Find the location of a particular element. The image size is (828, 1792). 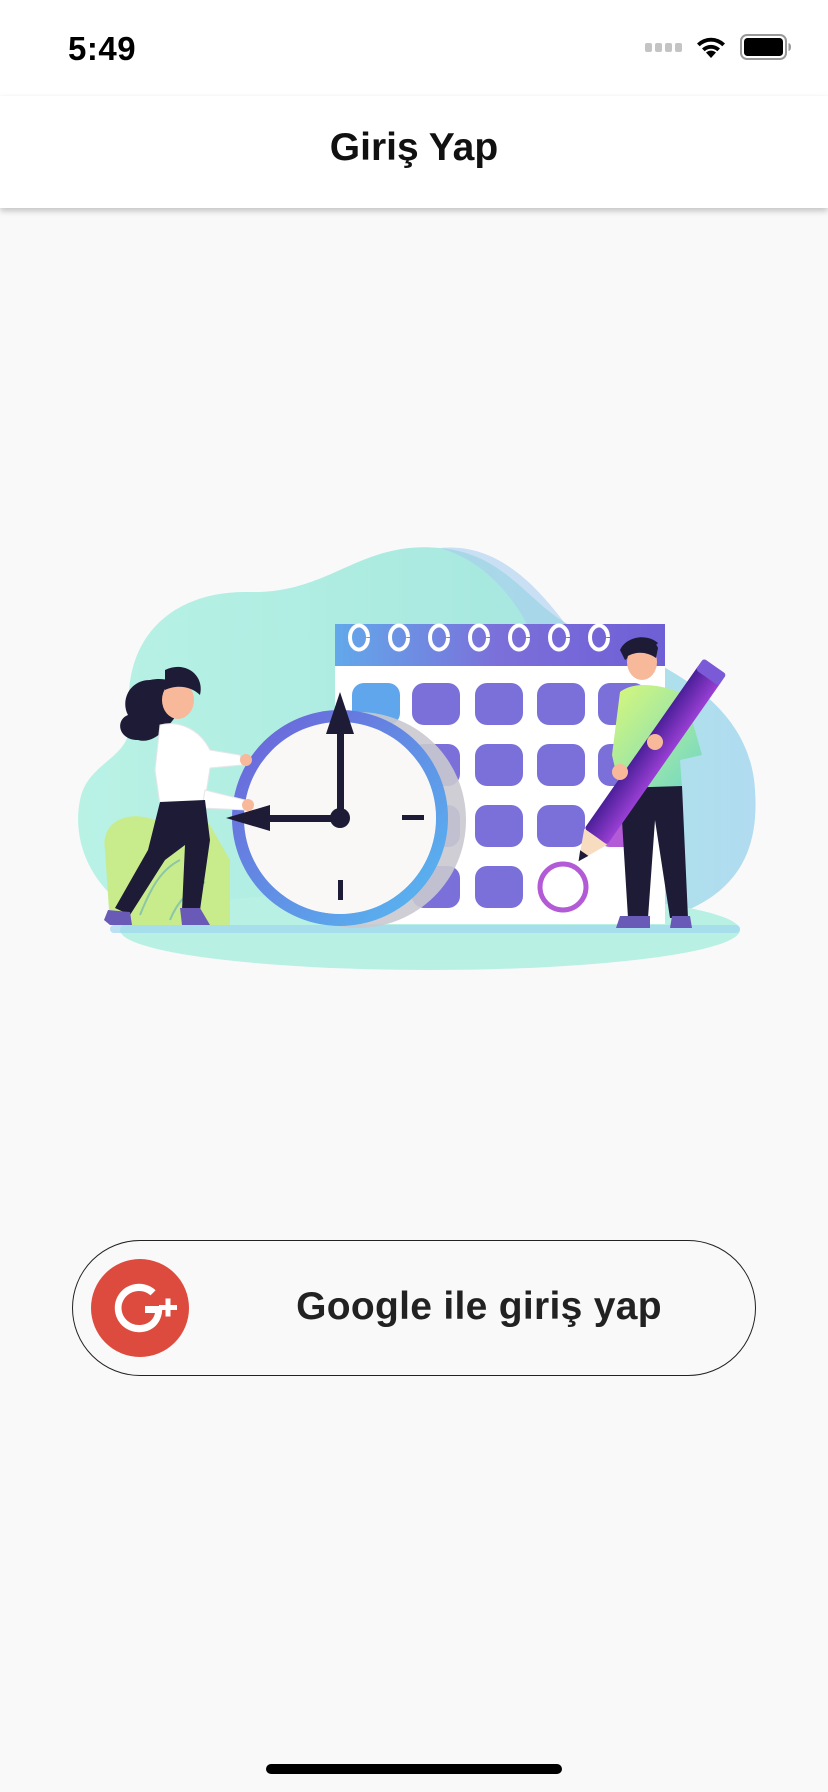

google-sign-in-button: Google ile giriş yap is located at coordinates (414, 1308).